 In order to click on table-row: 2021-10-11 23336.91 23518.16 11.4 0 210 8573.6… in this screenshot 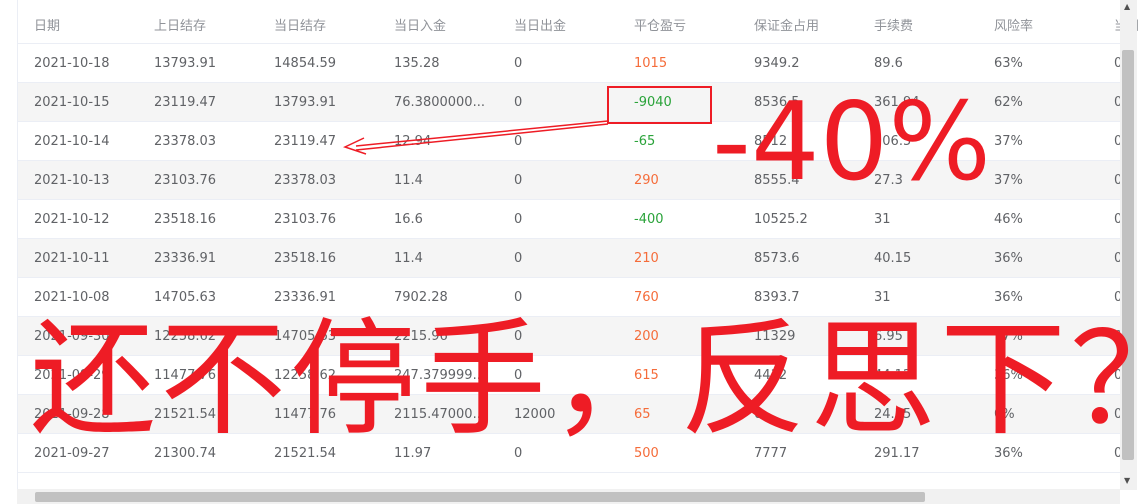, I will do `click(570, 258)`.